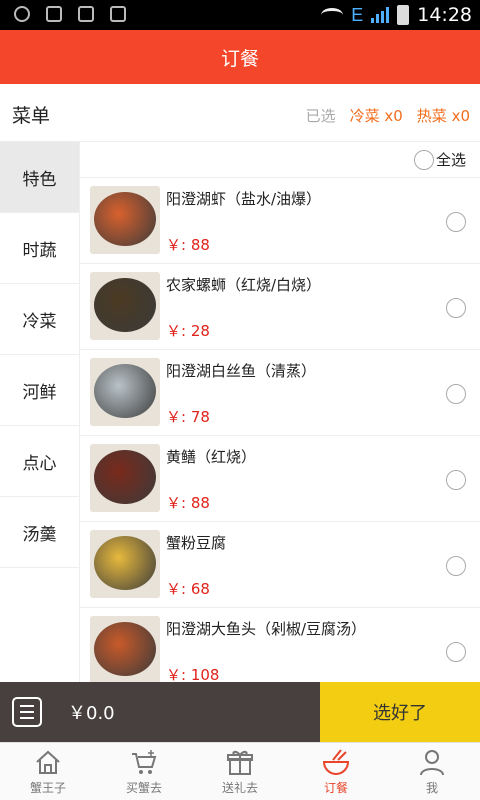 The width and height of the screenshot is (480, 800). What do you see at coordinates (39, 461) in the screenshot?
I see `category-dim-sum: 点心` at bounding box center [39, 461].